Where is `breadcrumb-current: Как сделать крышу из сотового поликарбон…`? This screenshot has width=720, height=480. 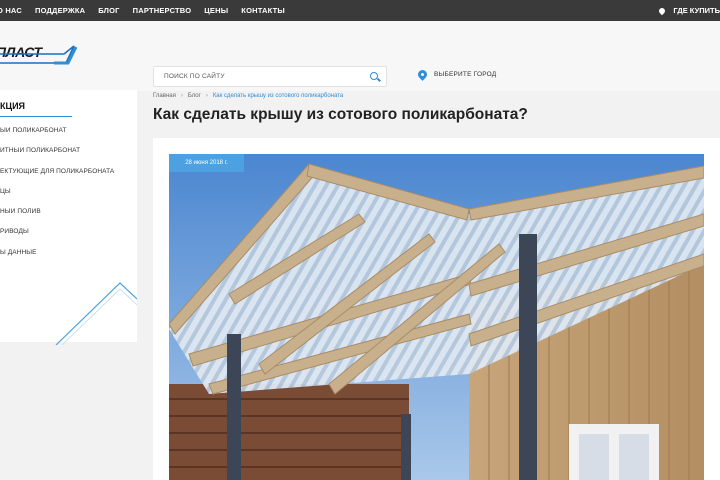
breadcrumb-current: Как сделать крышу из сотового поликарбон… is located at coordinates (278, 96).